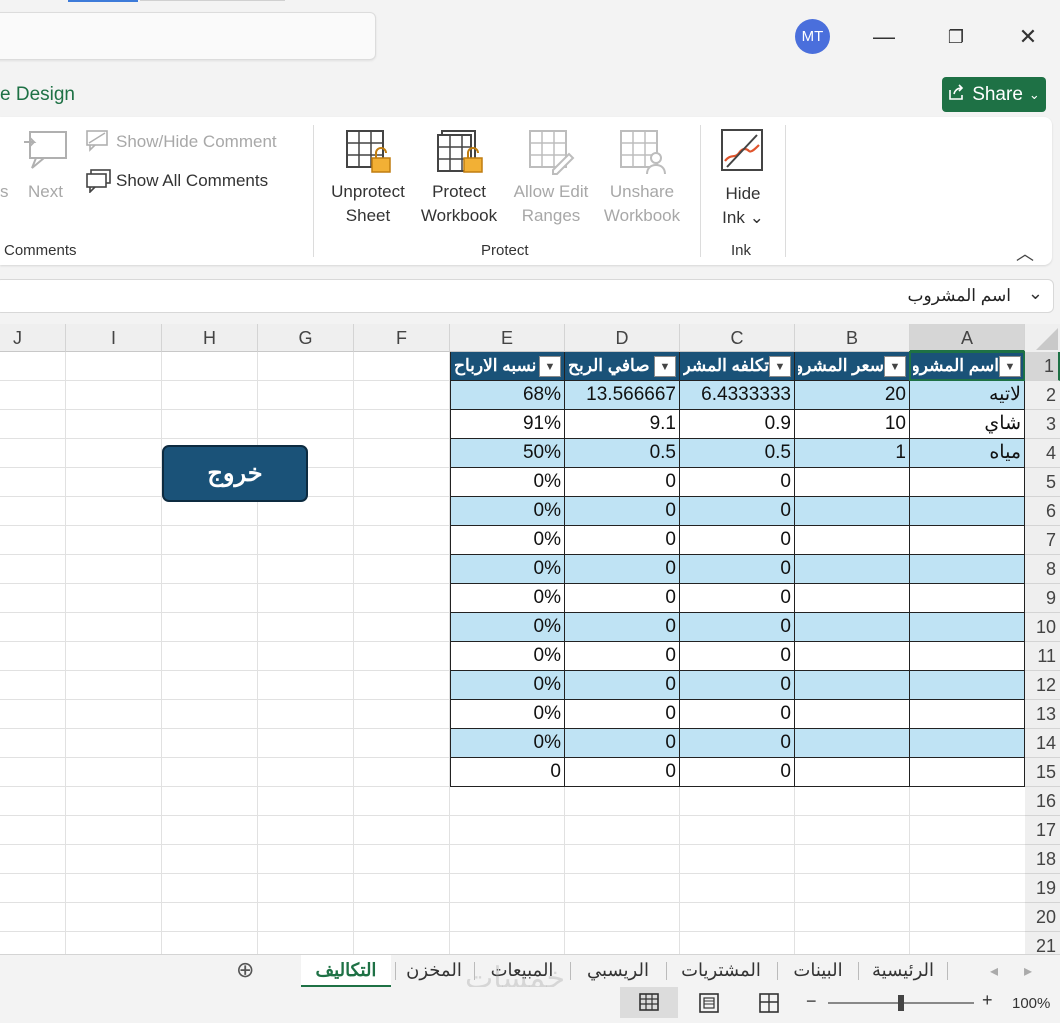  Describe the element at coordinates (642, 204) in the screenshot. I see `unshare-workbook-button: Unshare Workbook` at that location.